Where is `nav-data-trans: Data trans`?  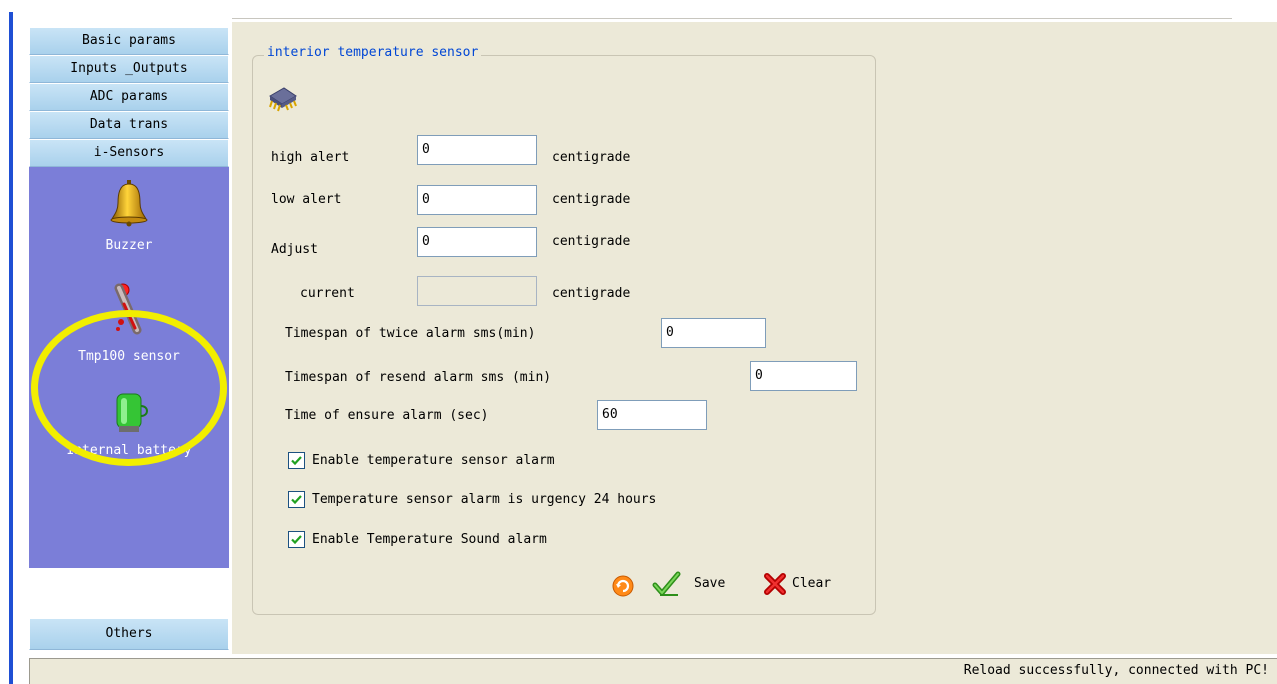 nav-data-trans: Data trans is located at coordinates (129, 125).